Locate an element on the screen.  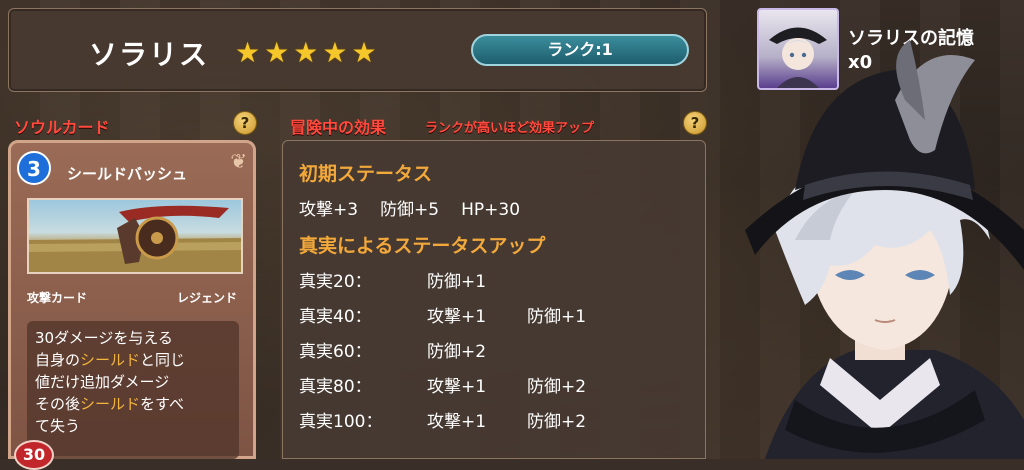
truth-row-bonus-a: 防御+1 is located at coordinates (457, 282).